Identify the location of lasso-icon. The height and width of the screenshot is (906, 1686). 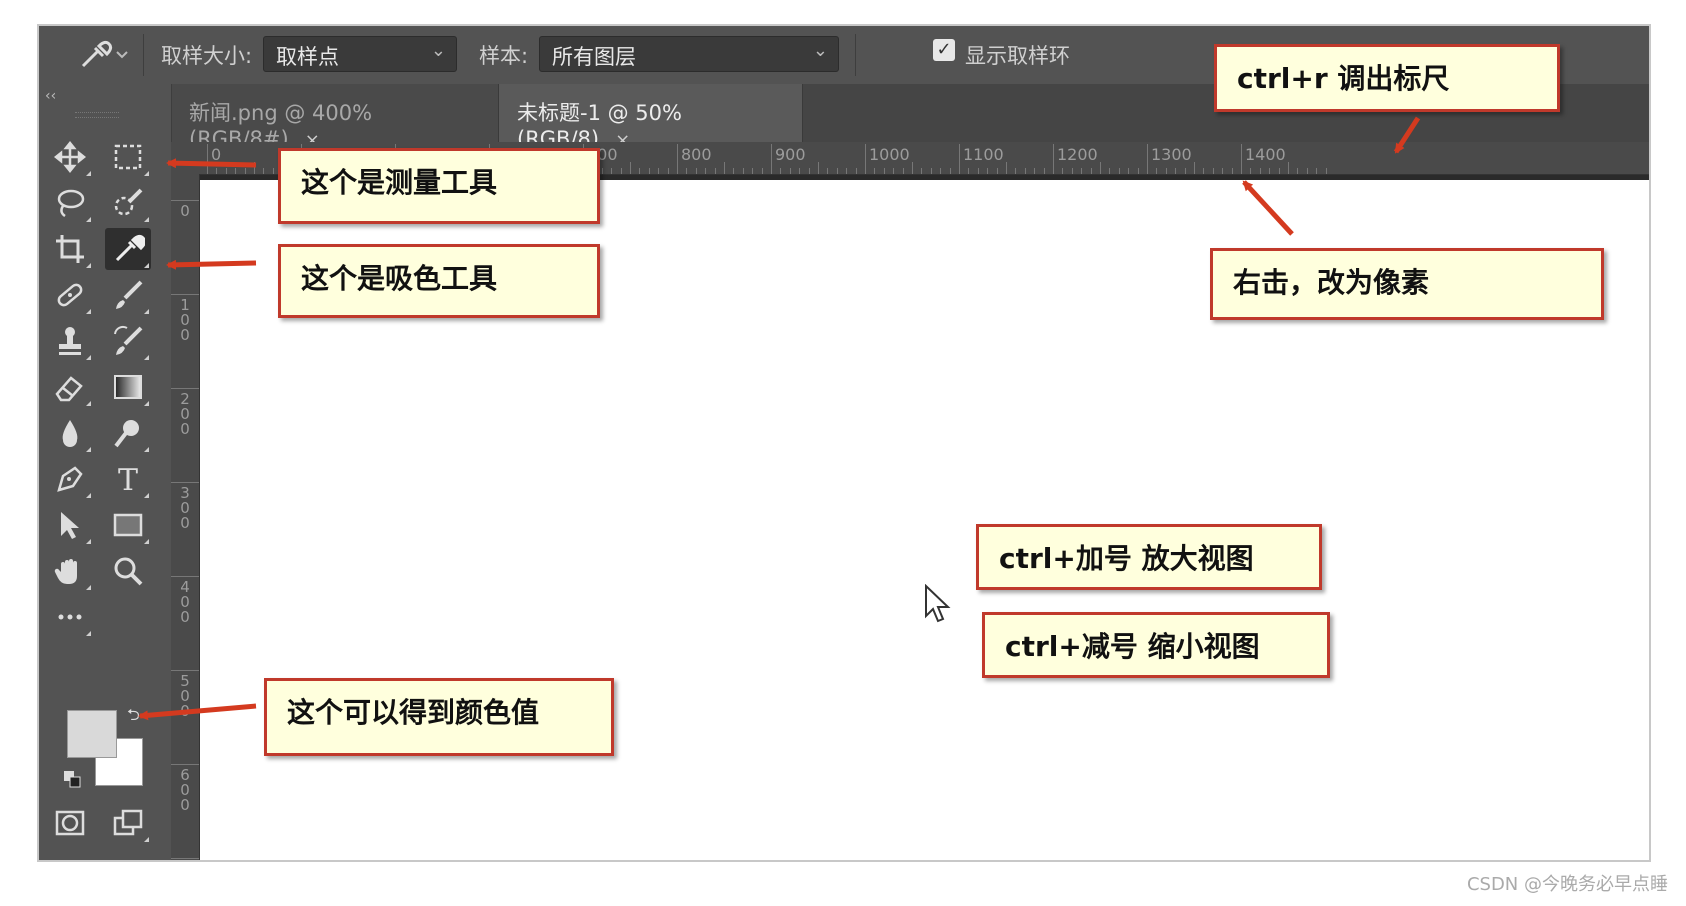
(71, 203).